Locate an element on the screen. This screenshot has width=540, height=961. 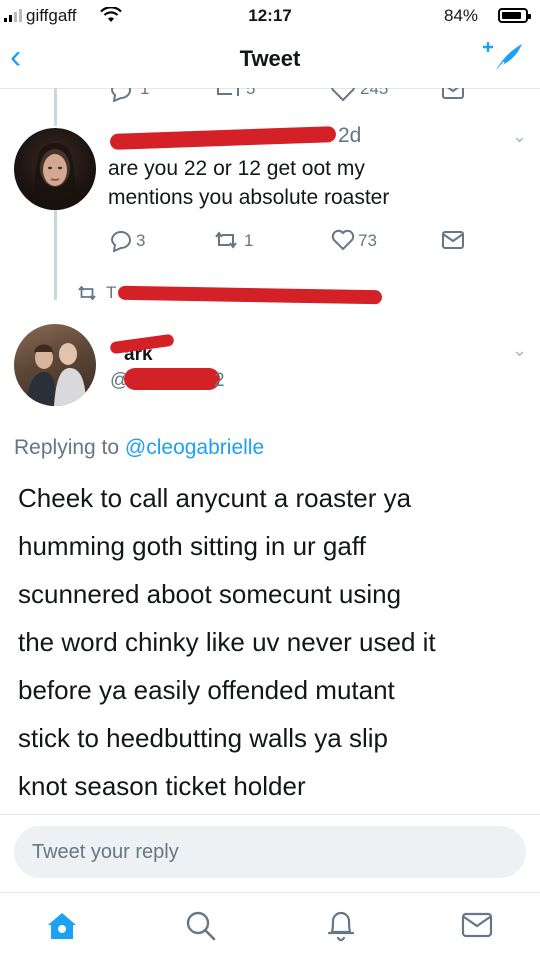
retweet-small-icon is located at coordinates (87, 293).